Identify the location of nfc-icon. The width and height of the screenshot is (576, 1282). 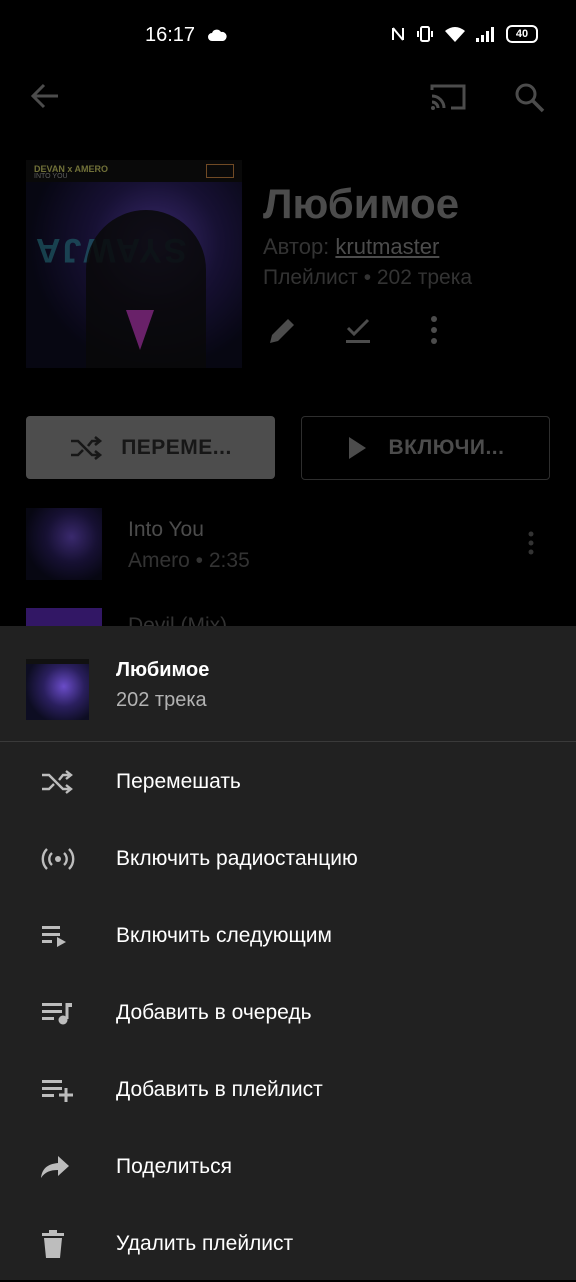
(398, 34).